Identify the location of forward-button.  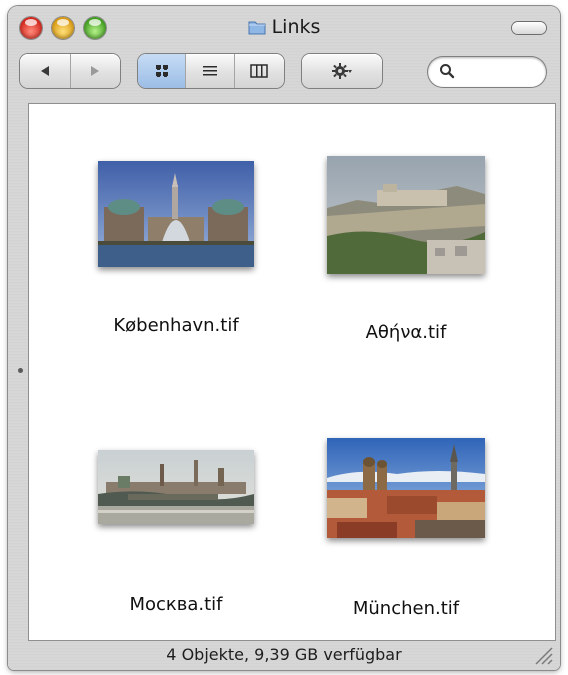
(96, 71).